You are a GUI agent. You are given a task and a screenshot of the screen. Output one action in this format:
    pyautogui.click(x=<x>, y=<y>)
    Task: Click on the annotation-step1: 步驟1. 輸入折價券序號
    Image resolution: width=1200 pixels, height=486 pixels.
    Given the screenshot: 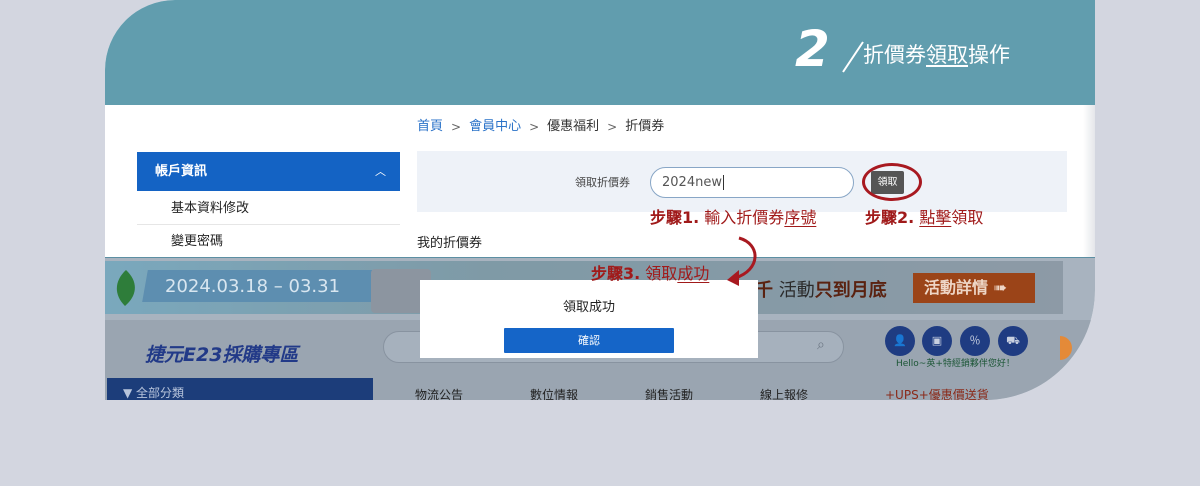 What is the action you would take?
    pyautogui.click(x=733, y=217)
    